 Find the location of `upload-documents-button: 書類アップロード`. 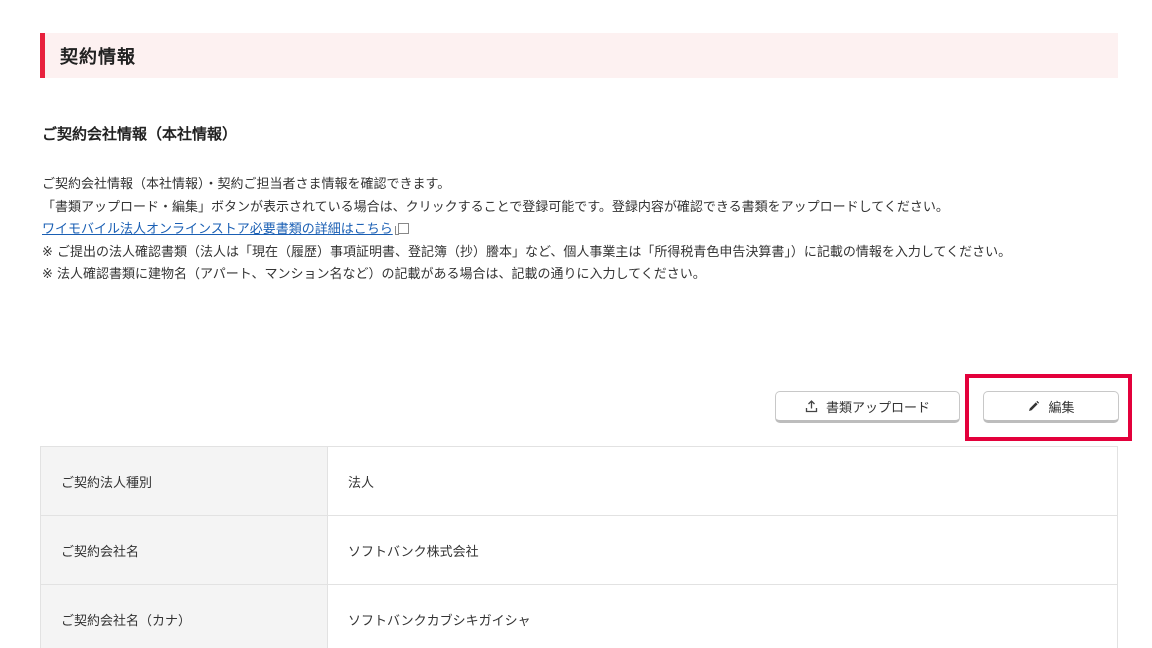

upload-documents-button: 書類アップロード is located at coordinates (867, 407).